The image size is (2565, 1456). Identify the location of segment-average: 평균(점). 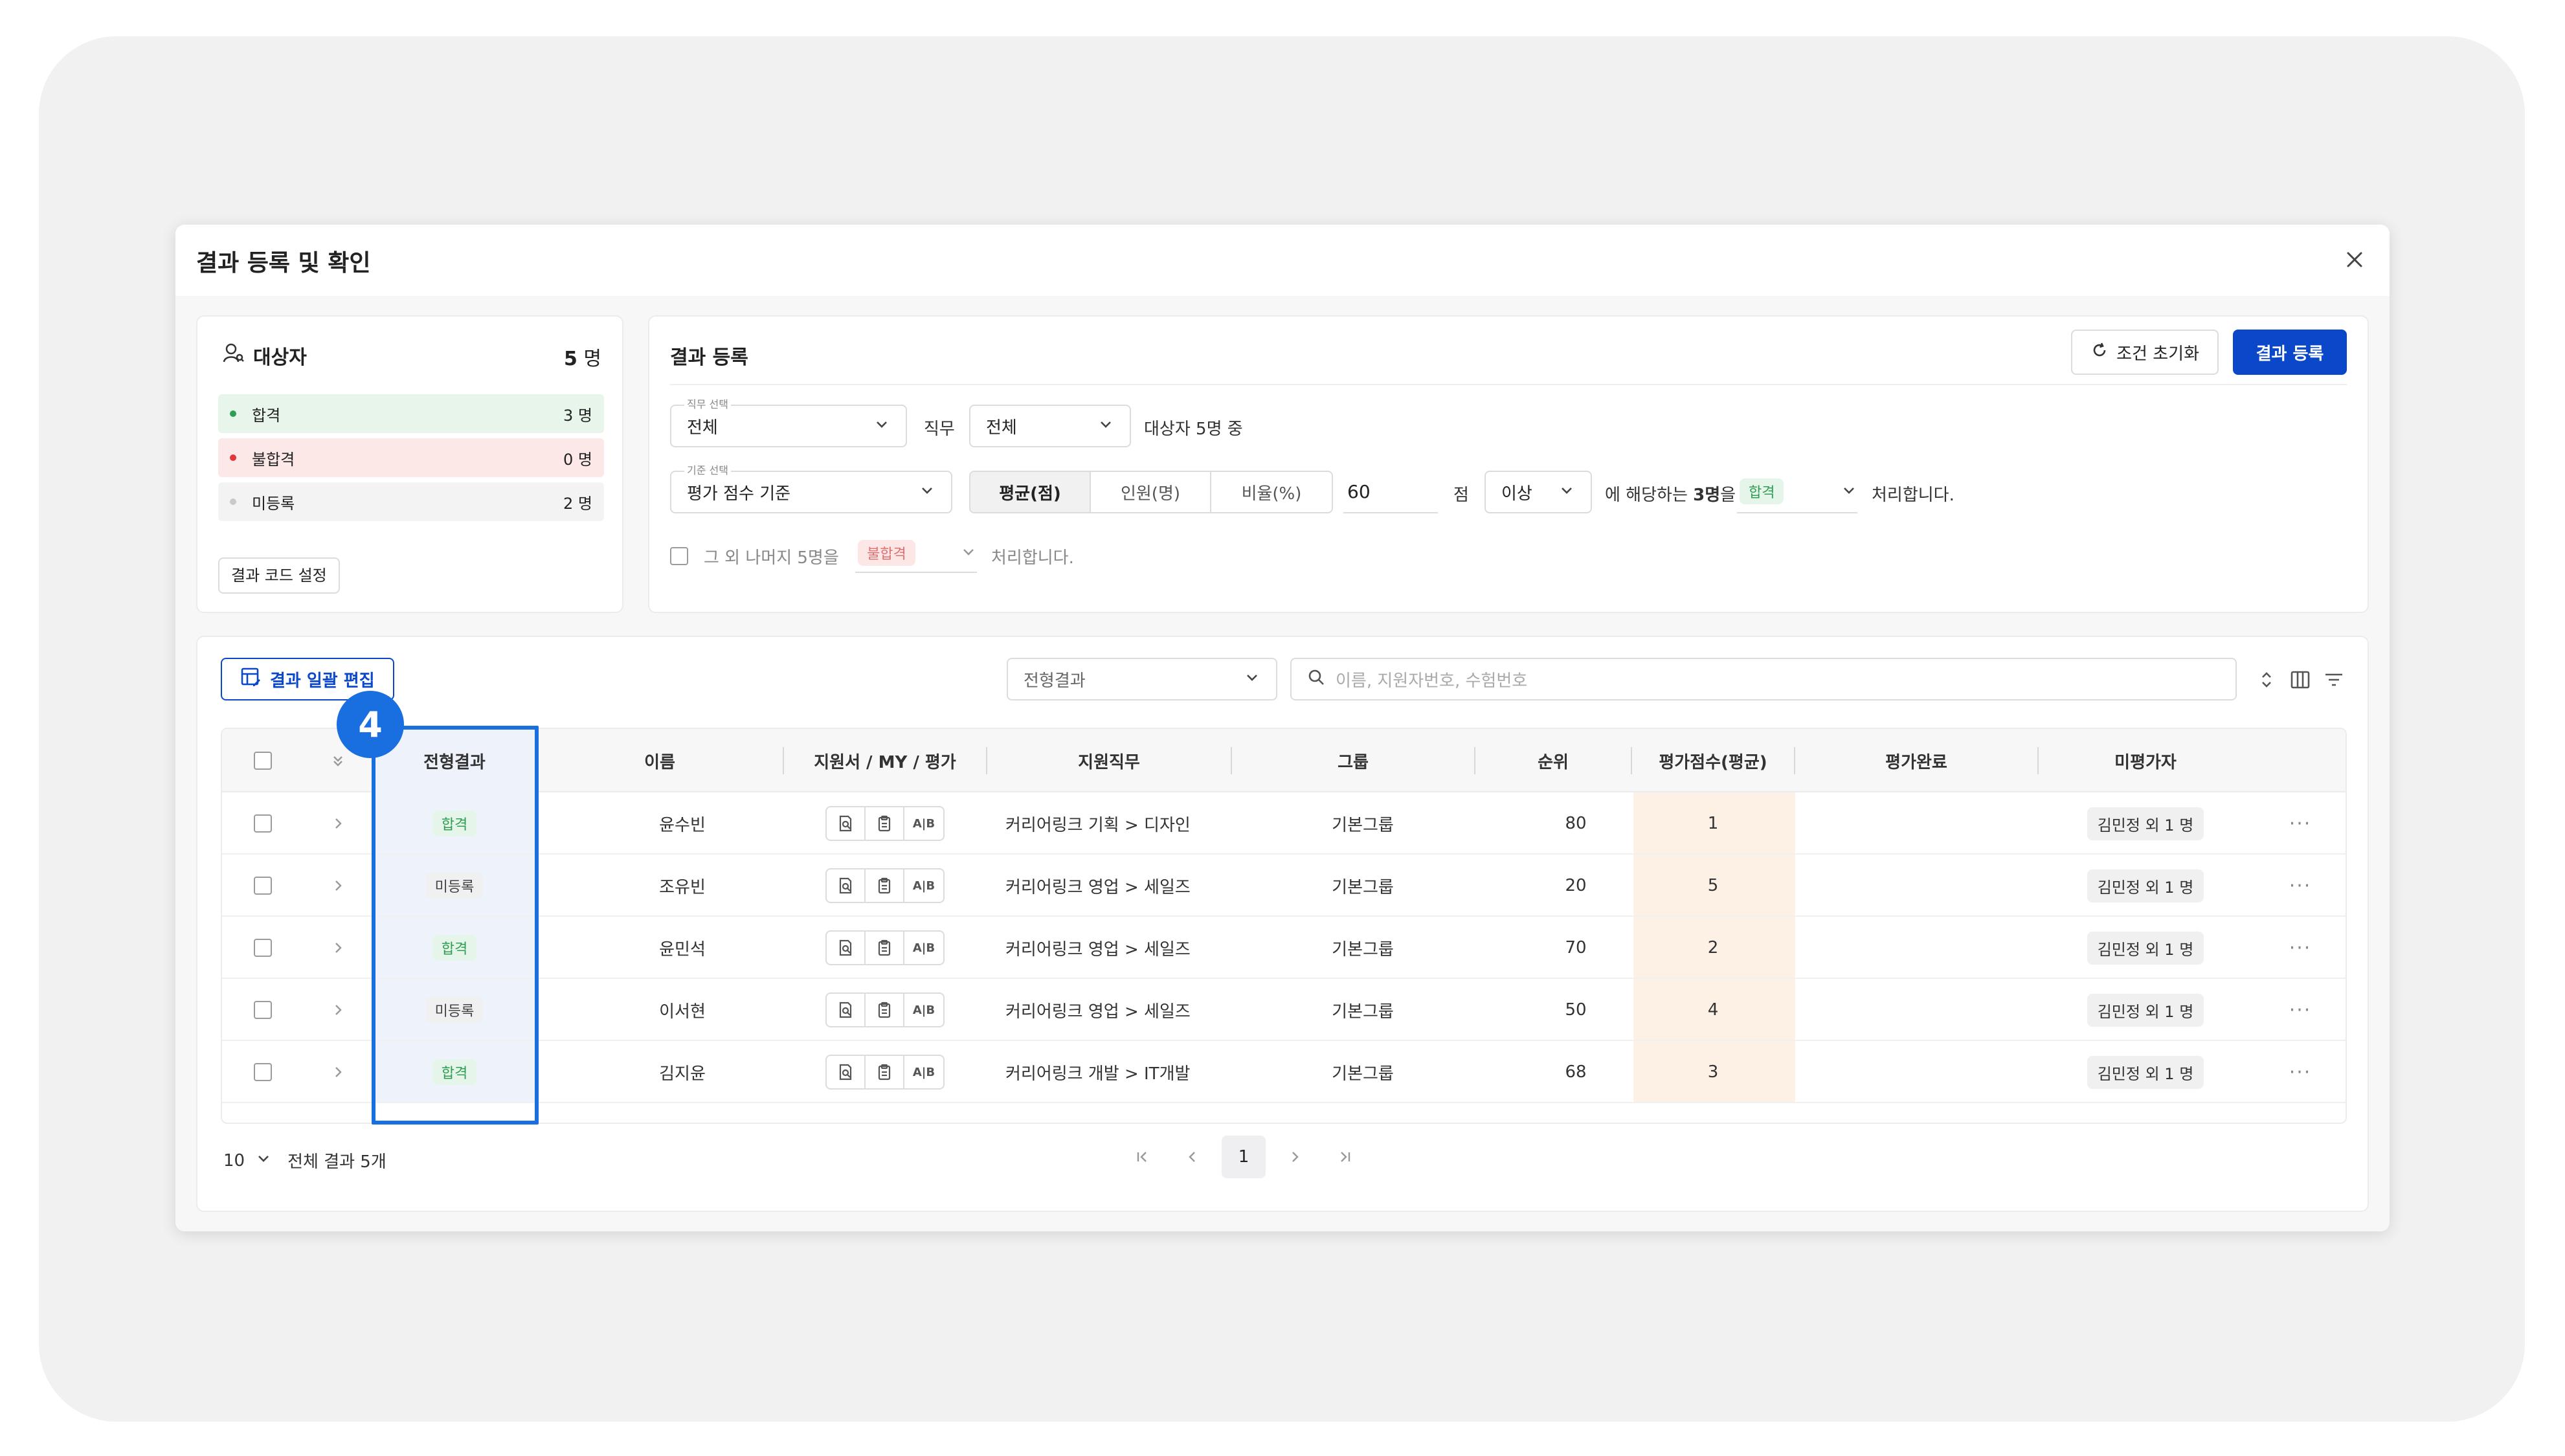
(1030, 492).